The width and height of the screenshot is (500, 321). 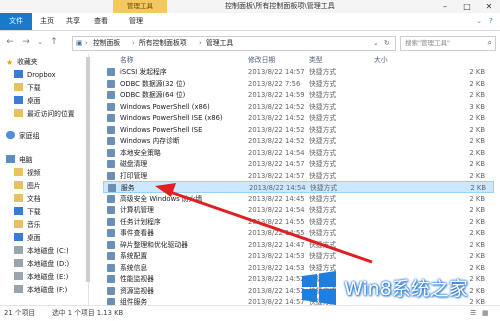 I want to click on close-button: ✕, so click(x=489, y=6).